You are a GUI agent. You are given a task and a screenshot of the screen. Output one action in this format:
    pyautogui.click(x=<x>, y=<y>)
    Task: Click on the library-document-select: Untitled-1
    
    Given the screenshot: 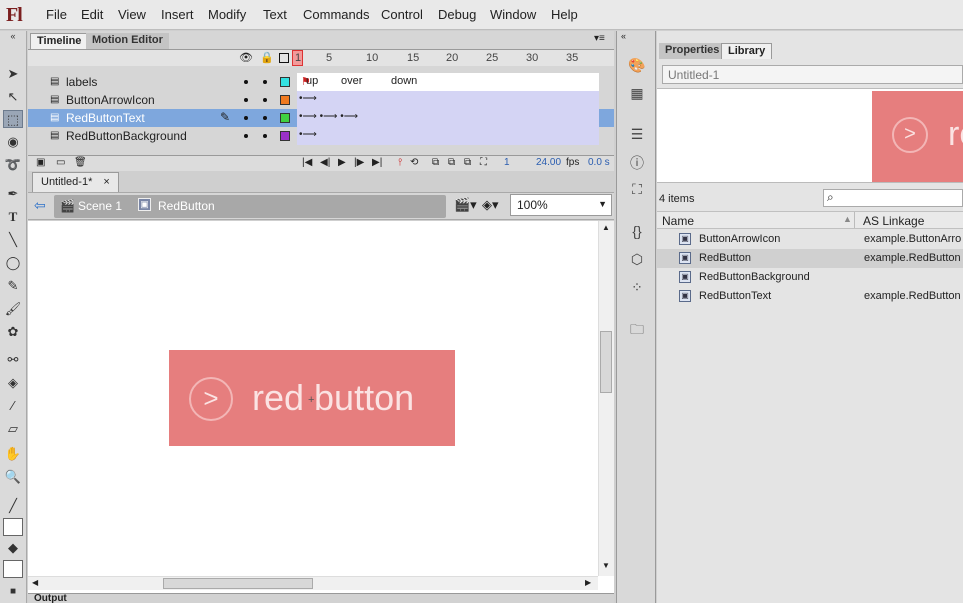 What is the action you would take?
    pyautogui.click(x=812, y=74)
    